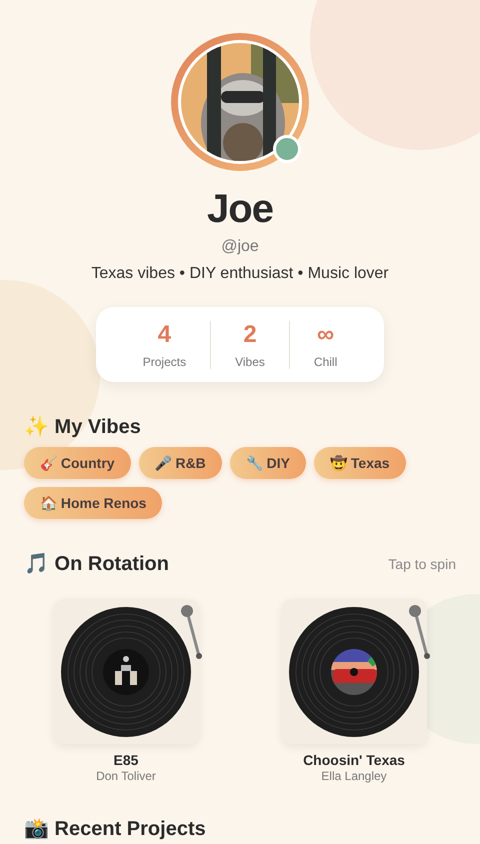 The image size is (480, 844). Describe the element at coordinates (165, 334) in the screenshot. I see `stat-value: 4` at that location.